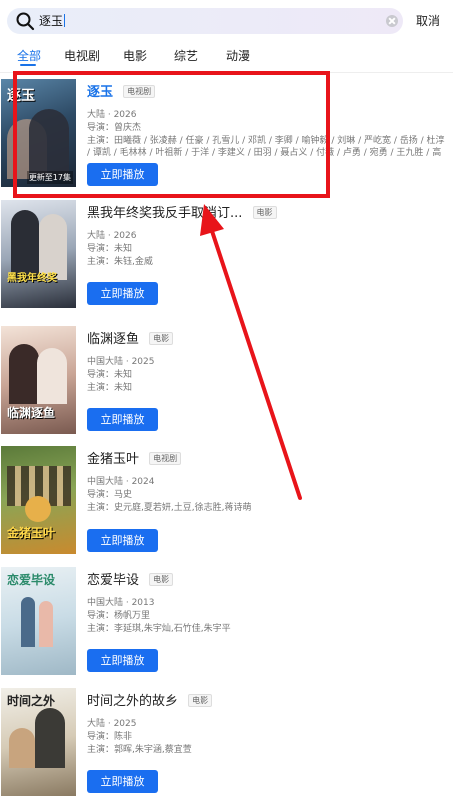 The height and width of the screenshot is (810, 453). Describe the element at coordinates (251, 352) in the screenshot. I see `annotation-arrow` at that location.